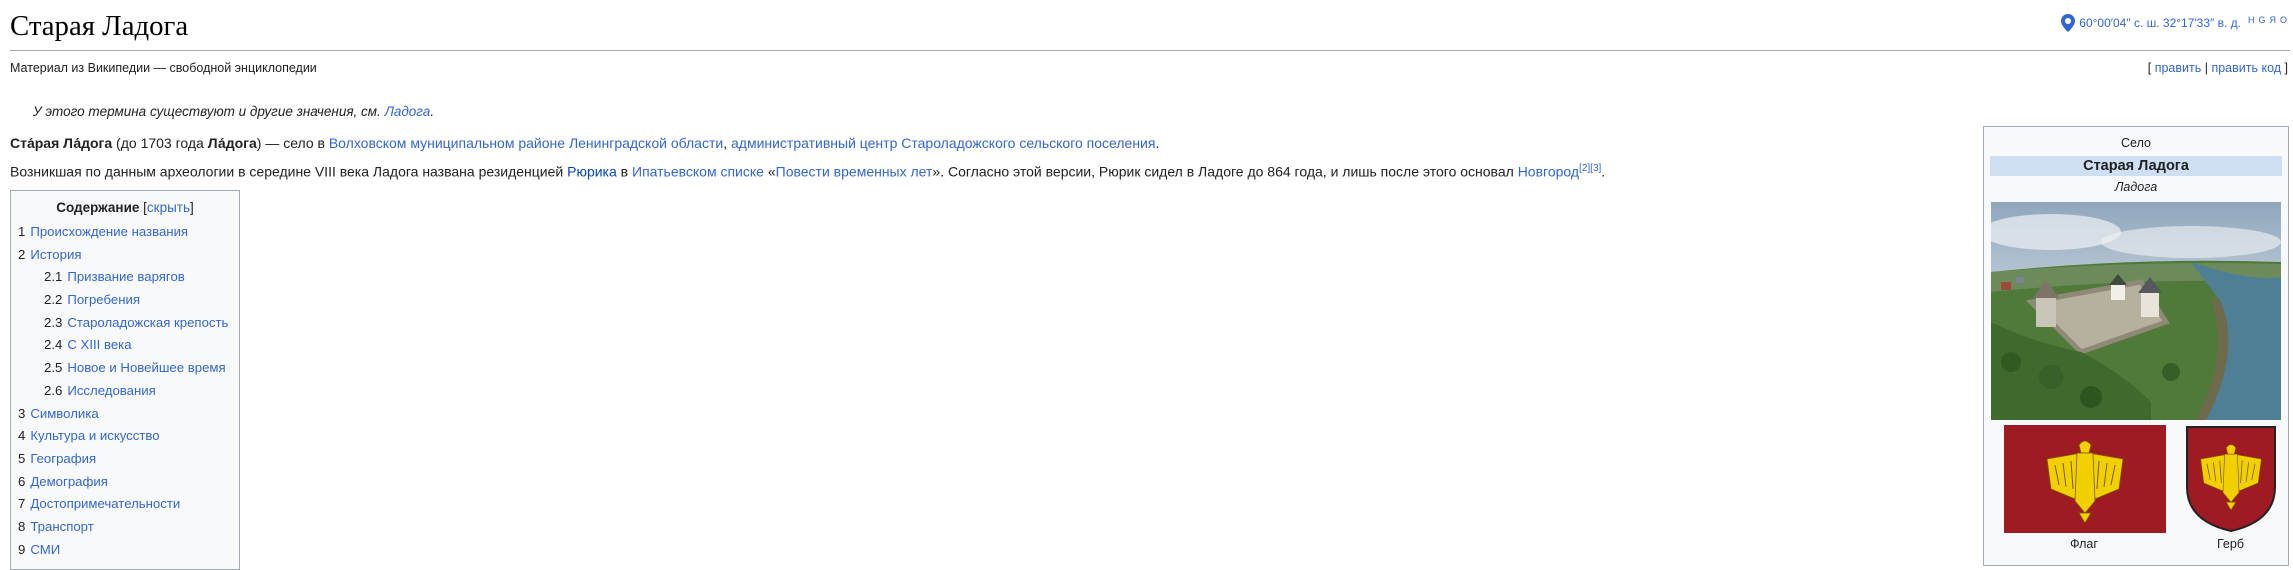 This screenshot has height=570, width=2293. Describe the element at coordinates (53, 390) in the screenshot. I see `toc-number: 2.6` at that location.